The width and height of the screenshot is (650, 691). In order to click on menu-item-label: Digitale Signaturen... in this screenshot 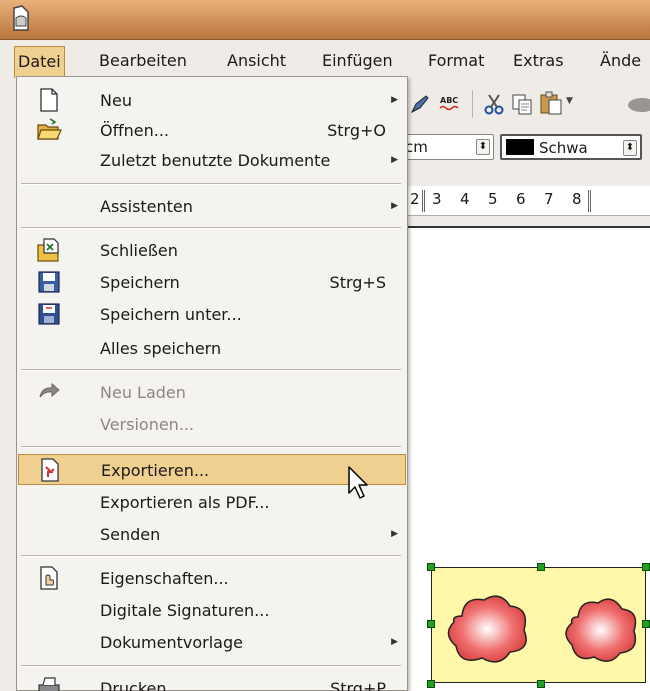, I will do `click(185, 610)`.